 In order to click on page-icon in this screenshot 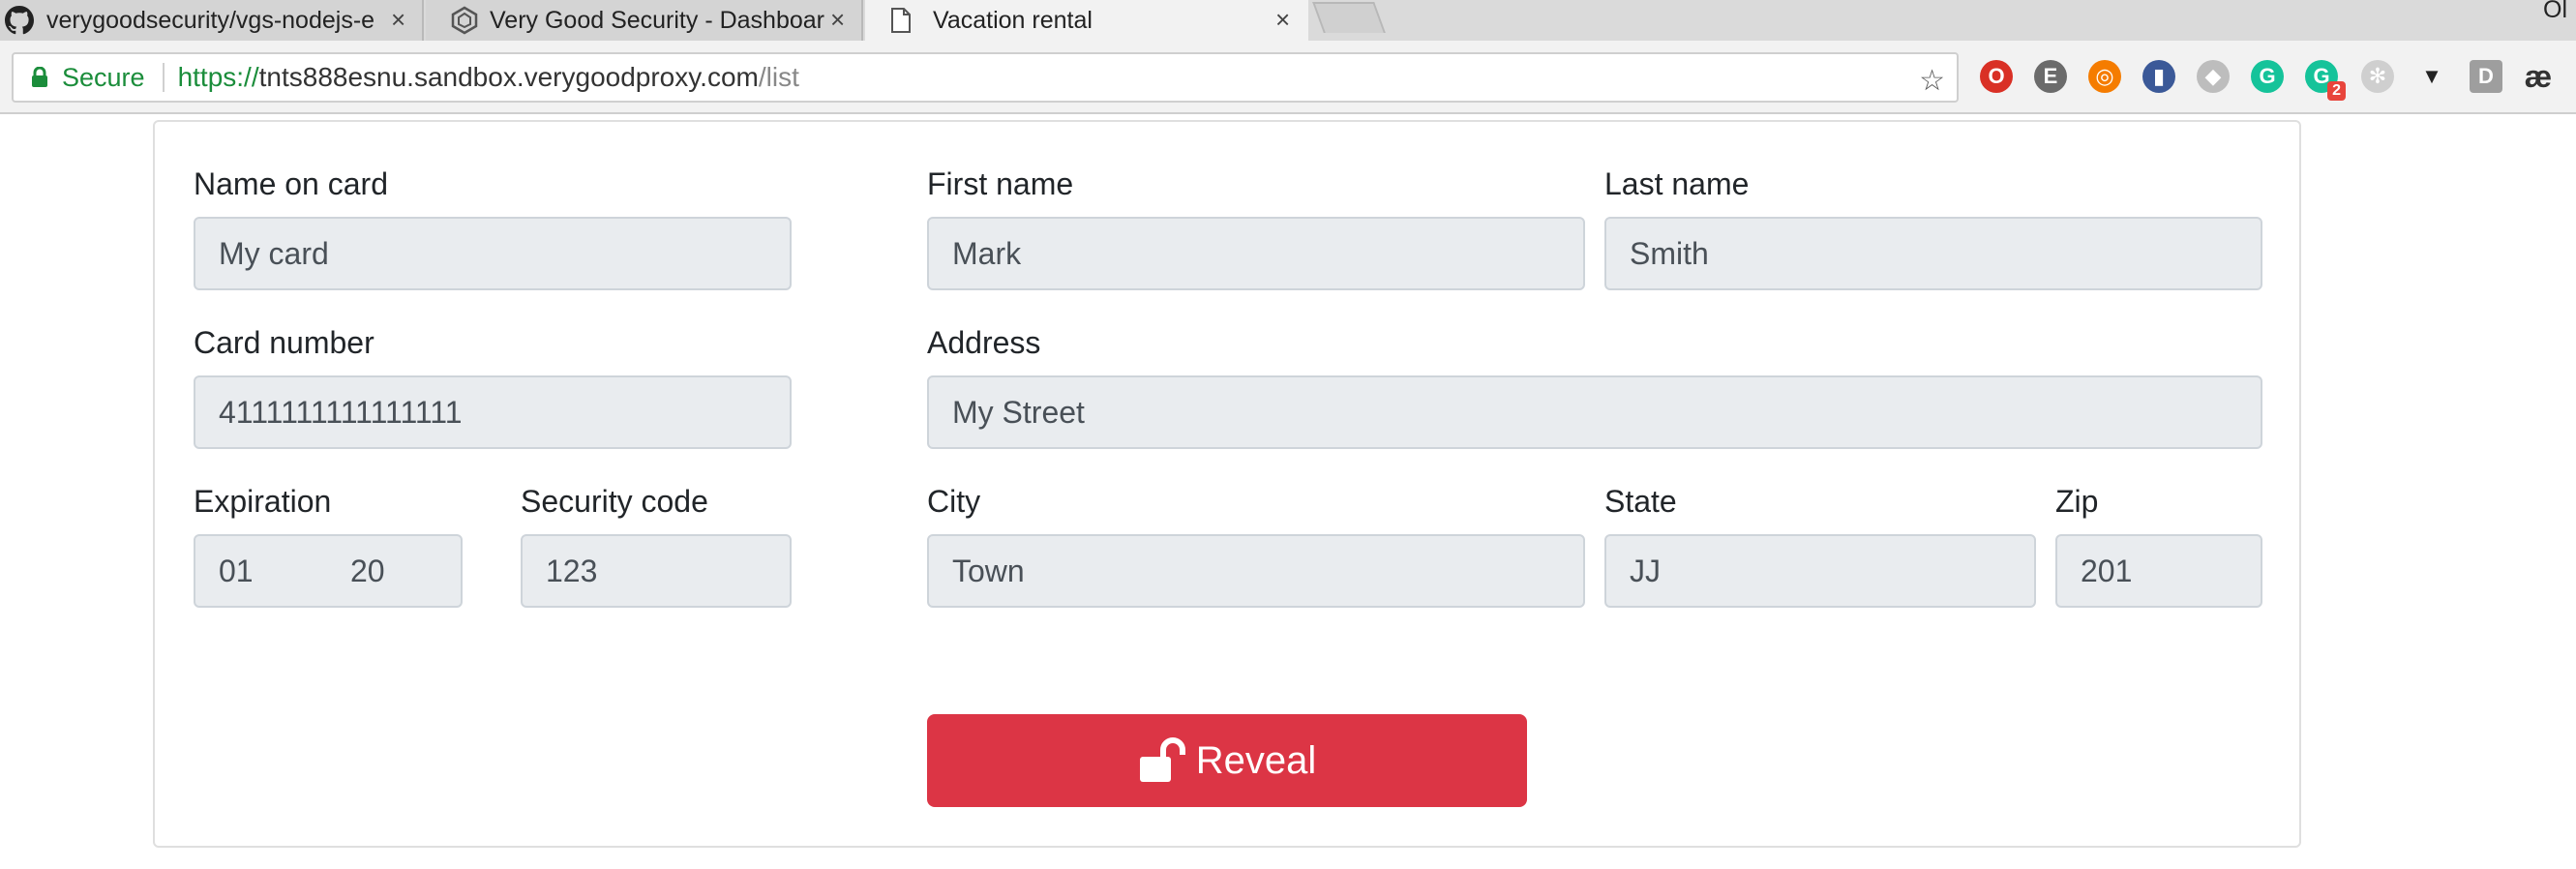, I will do `click(900, 20)`.